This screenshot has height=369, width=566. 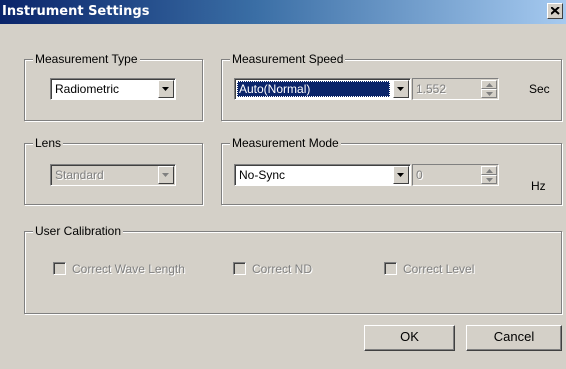 I want to click on lens-group: Lens Standard, so click(x=113, y=170).